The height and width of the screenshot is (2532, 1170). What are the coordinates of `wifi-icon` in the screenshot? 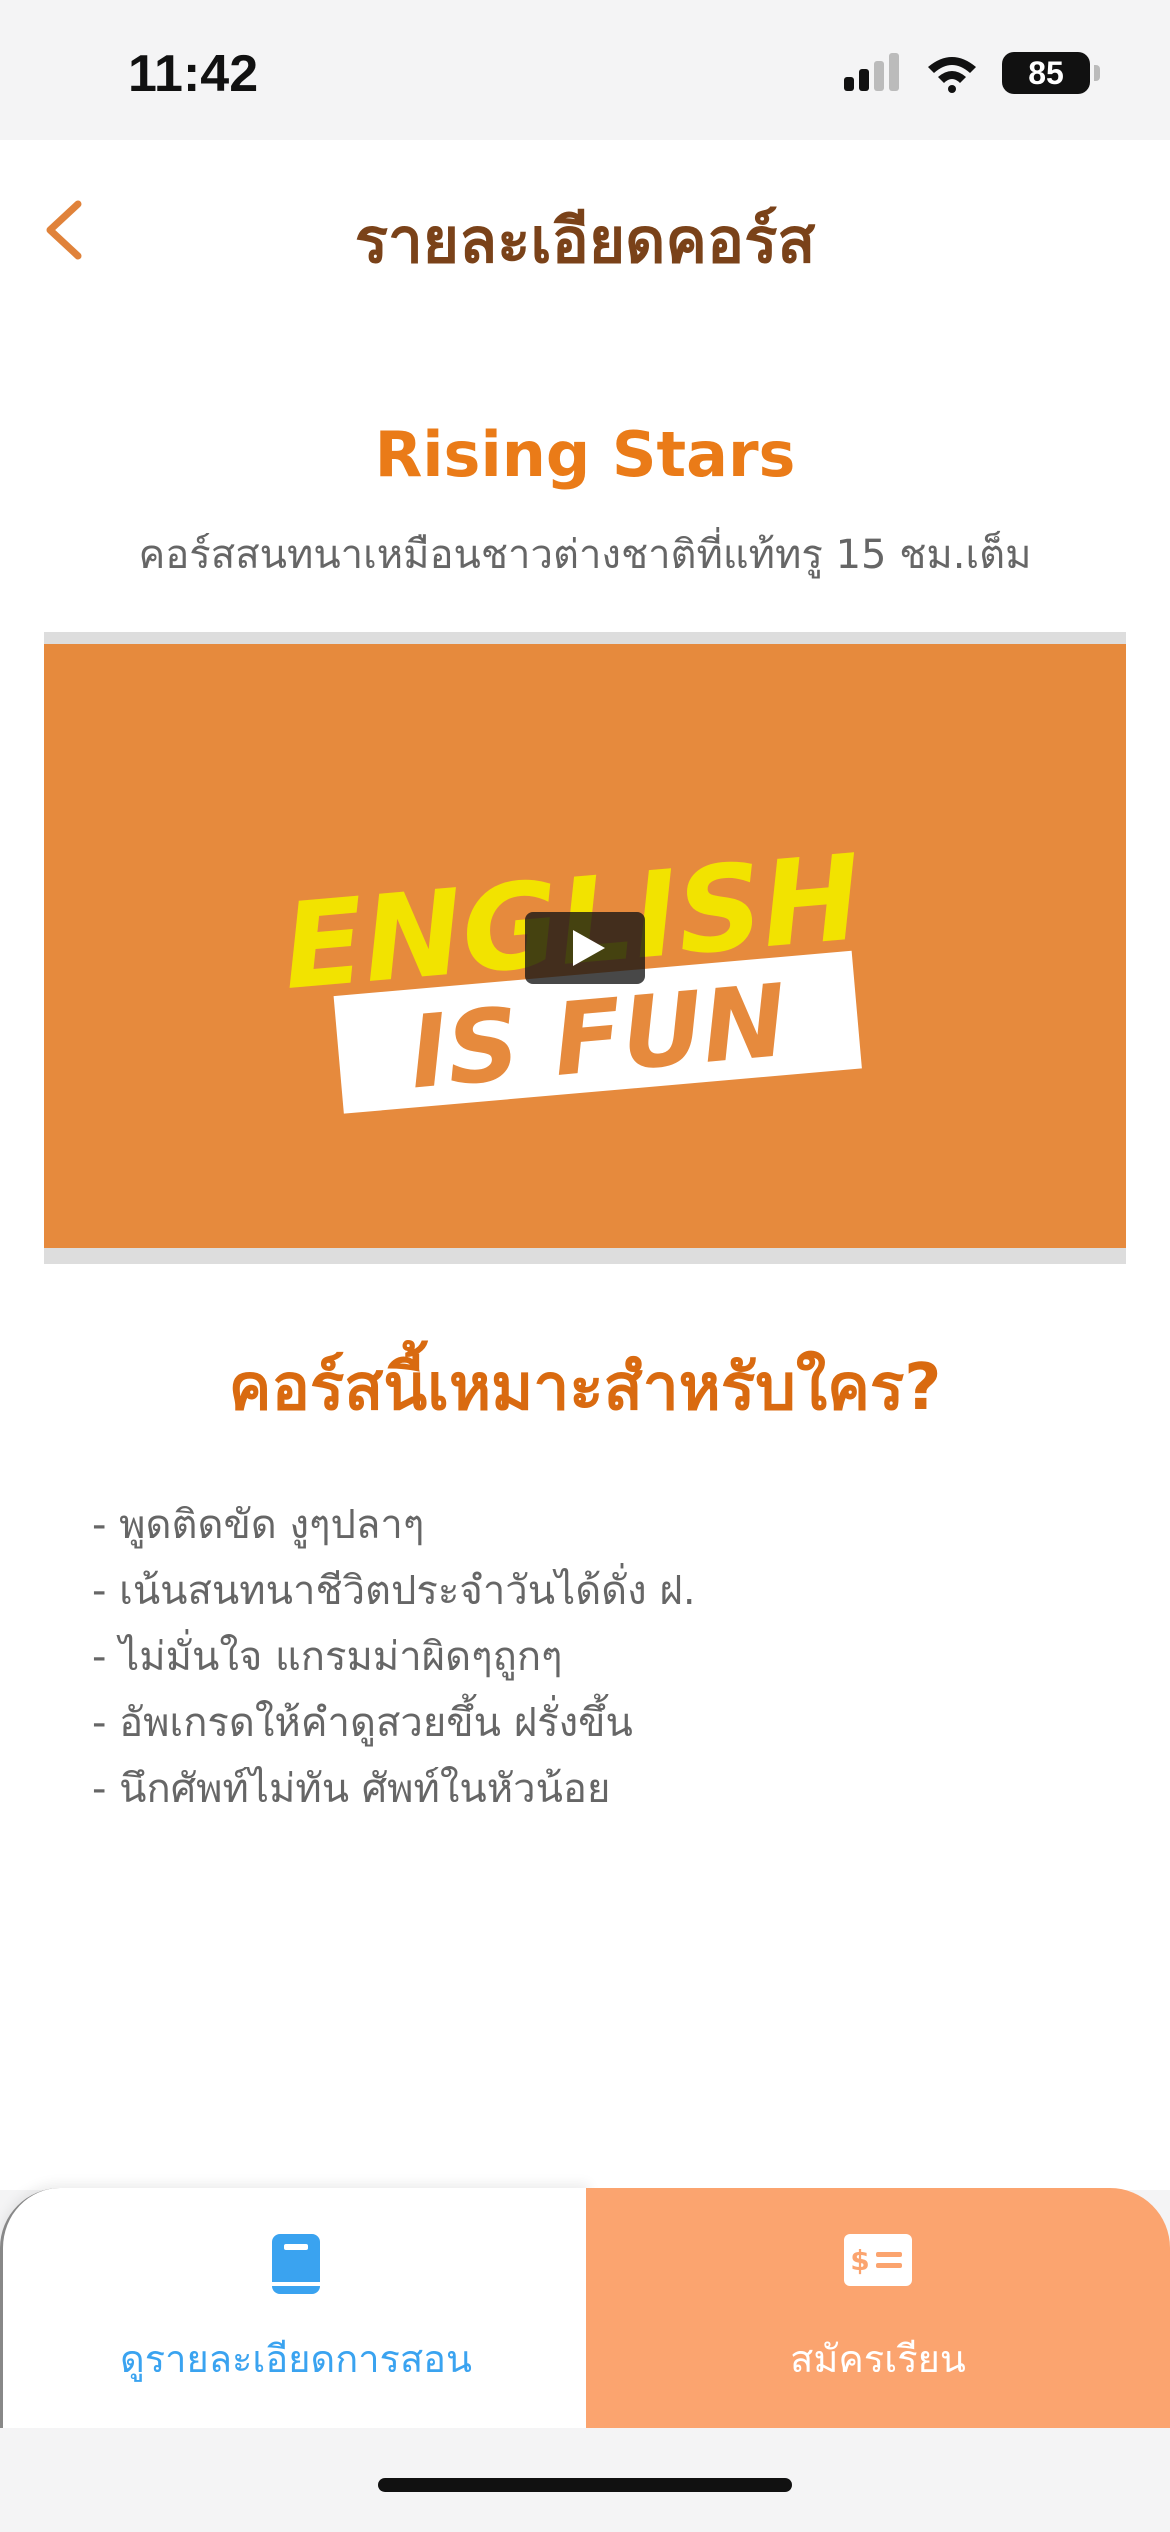 It's located at (952, 75).